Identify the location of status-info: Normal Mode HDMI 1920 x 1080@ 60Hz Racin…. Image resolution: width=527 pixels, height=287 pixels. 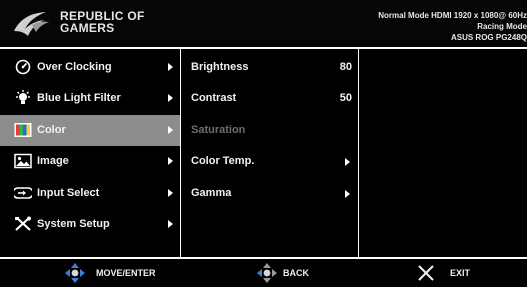
(452, 26).